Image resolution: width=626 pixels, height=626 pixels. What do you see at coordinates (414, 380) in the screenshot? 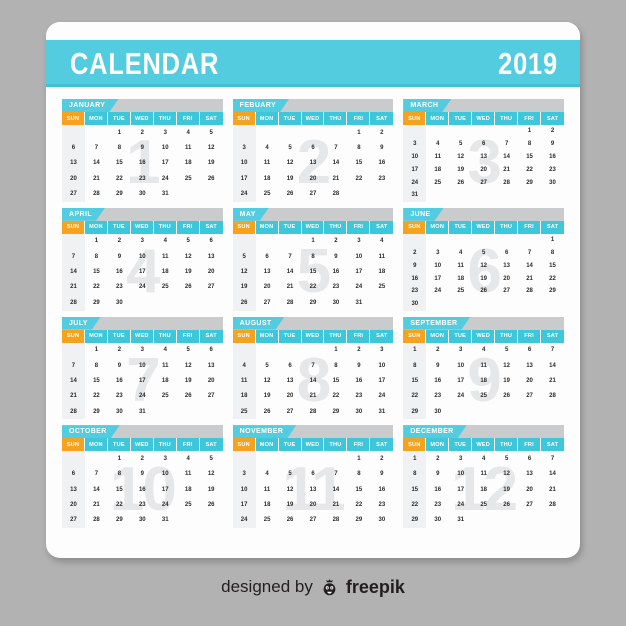
I see `day-cell: 15` at bounding box center [414, 380].